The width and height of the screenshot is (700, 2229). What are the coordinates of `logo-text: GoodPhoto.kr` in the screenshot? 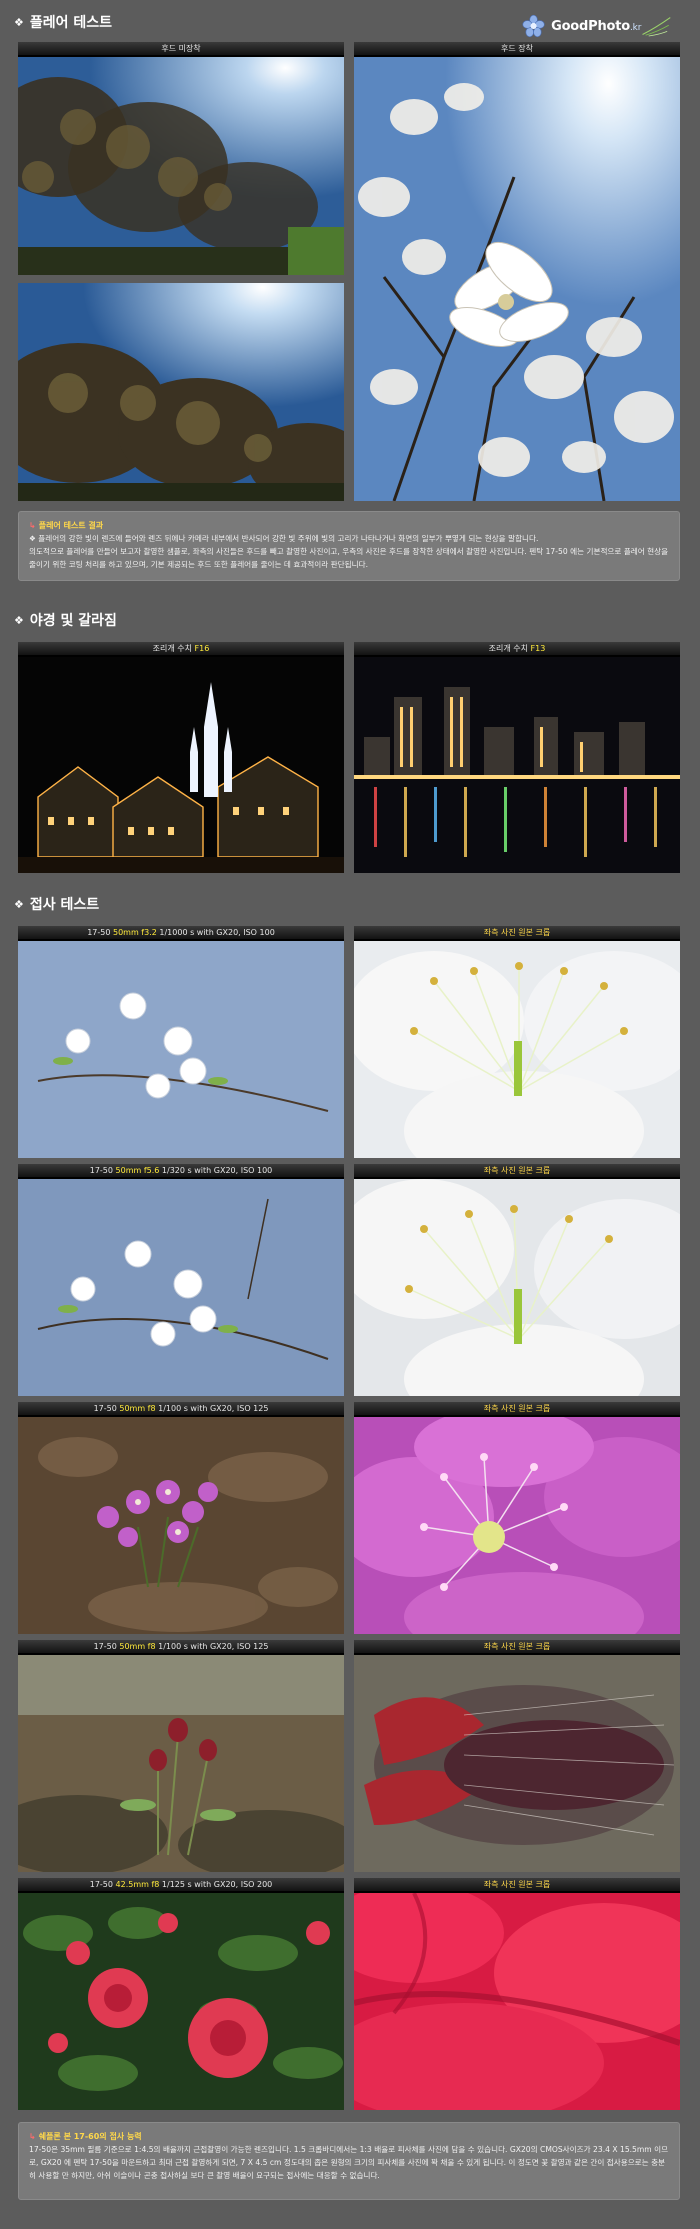 It's located at (596, 26).